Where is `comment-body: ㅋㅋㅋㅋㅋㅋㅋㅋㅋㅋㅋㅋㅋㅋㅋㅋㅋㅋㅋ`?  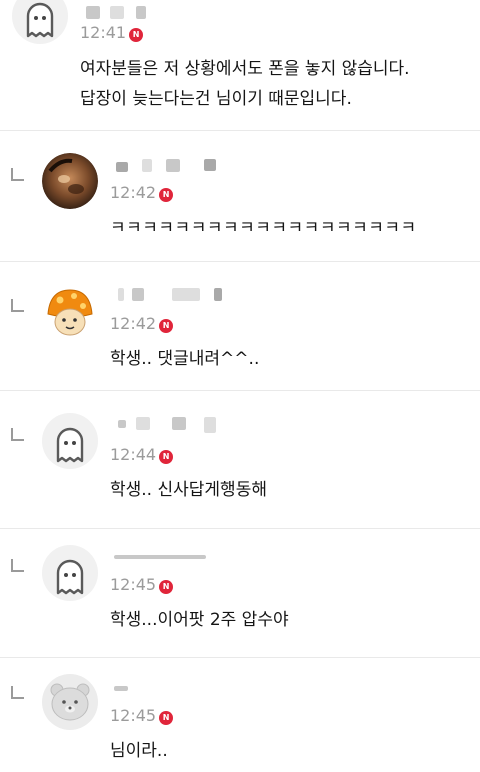
comment-body: ㅋㅋㅋㅋㅋㅋㅋㅋㅋㅋㅋㅋㅋㅋㅋㅋㅋㅋㅋ is located at coordinates (263, 228).